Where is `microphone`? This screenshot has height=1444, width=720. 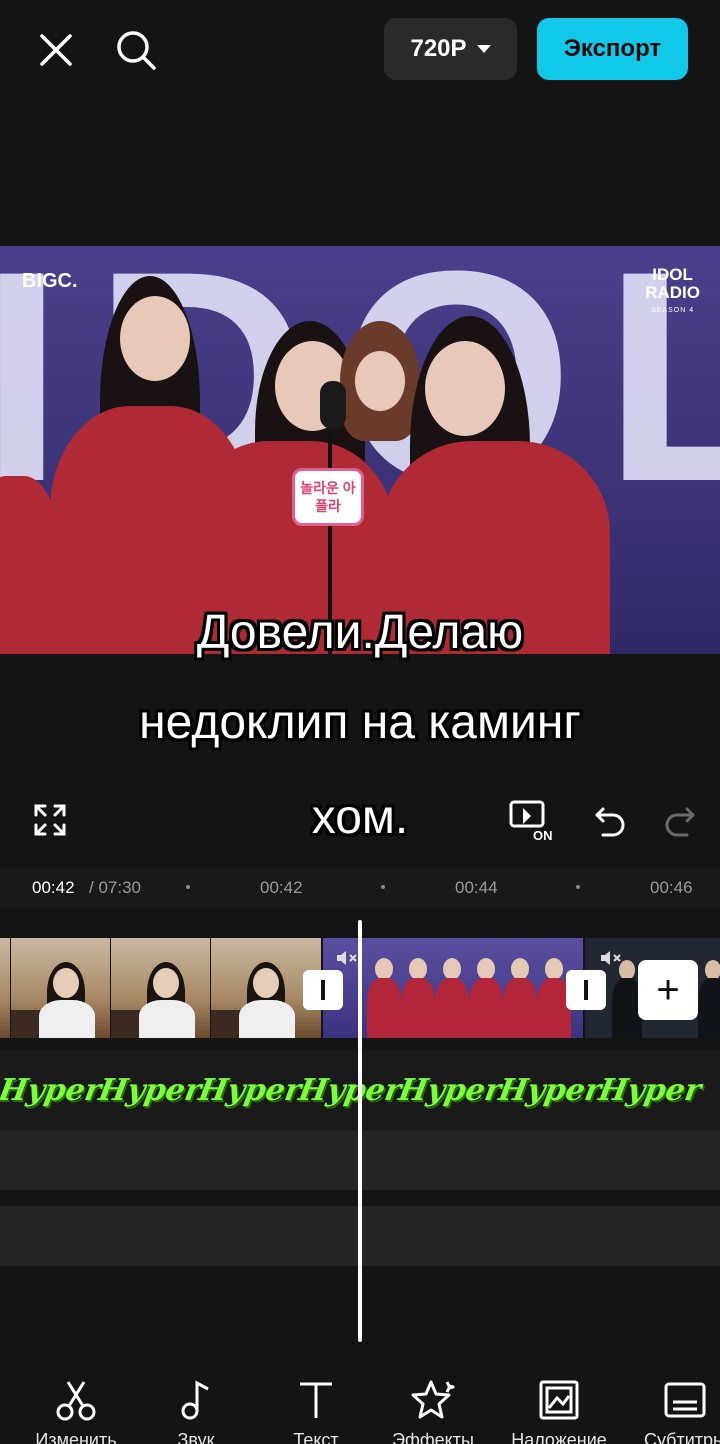 microphone is located at coordinates (333, 405).